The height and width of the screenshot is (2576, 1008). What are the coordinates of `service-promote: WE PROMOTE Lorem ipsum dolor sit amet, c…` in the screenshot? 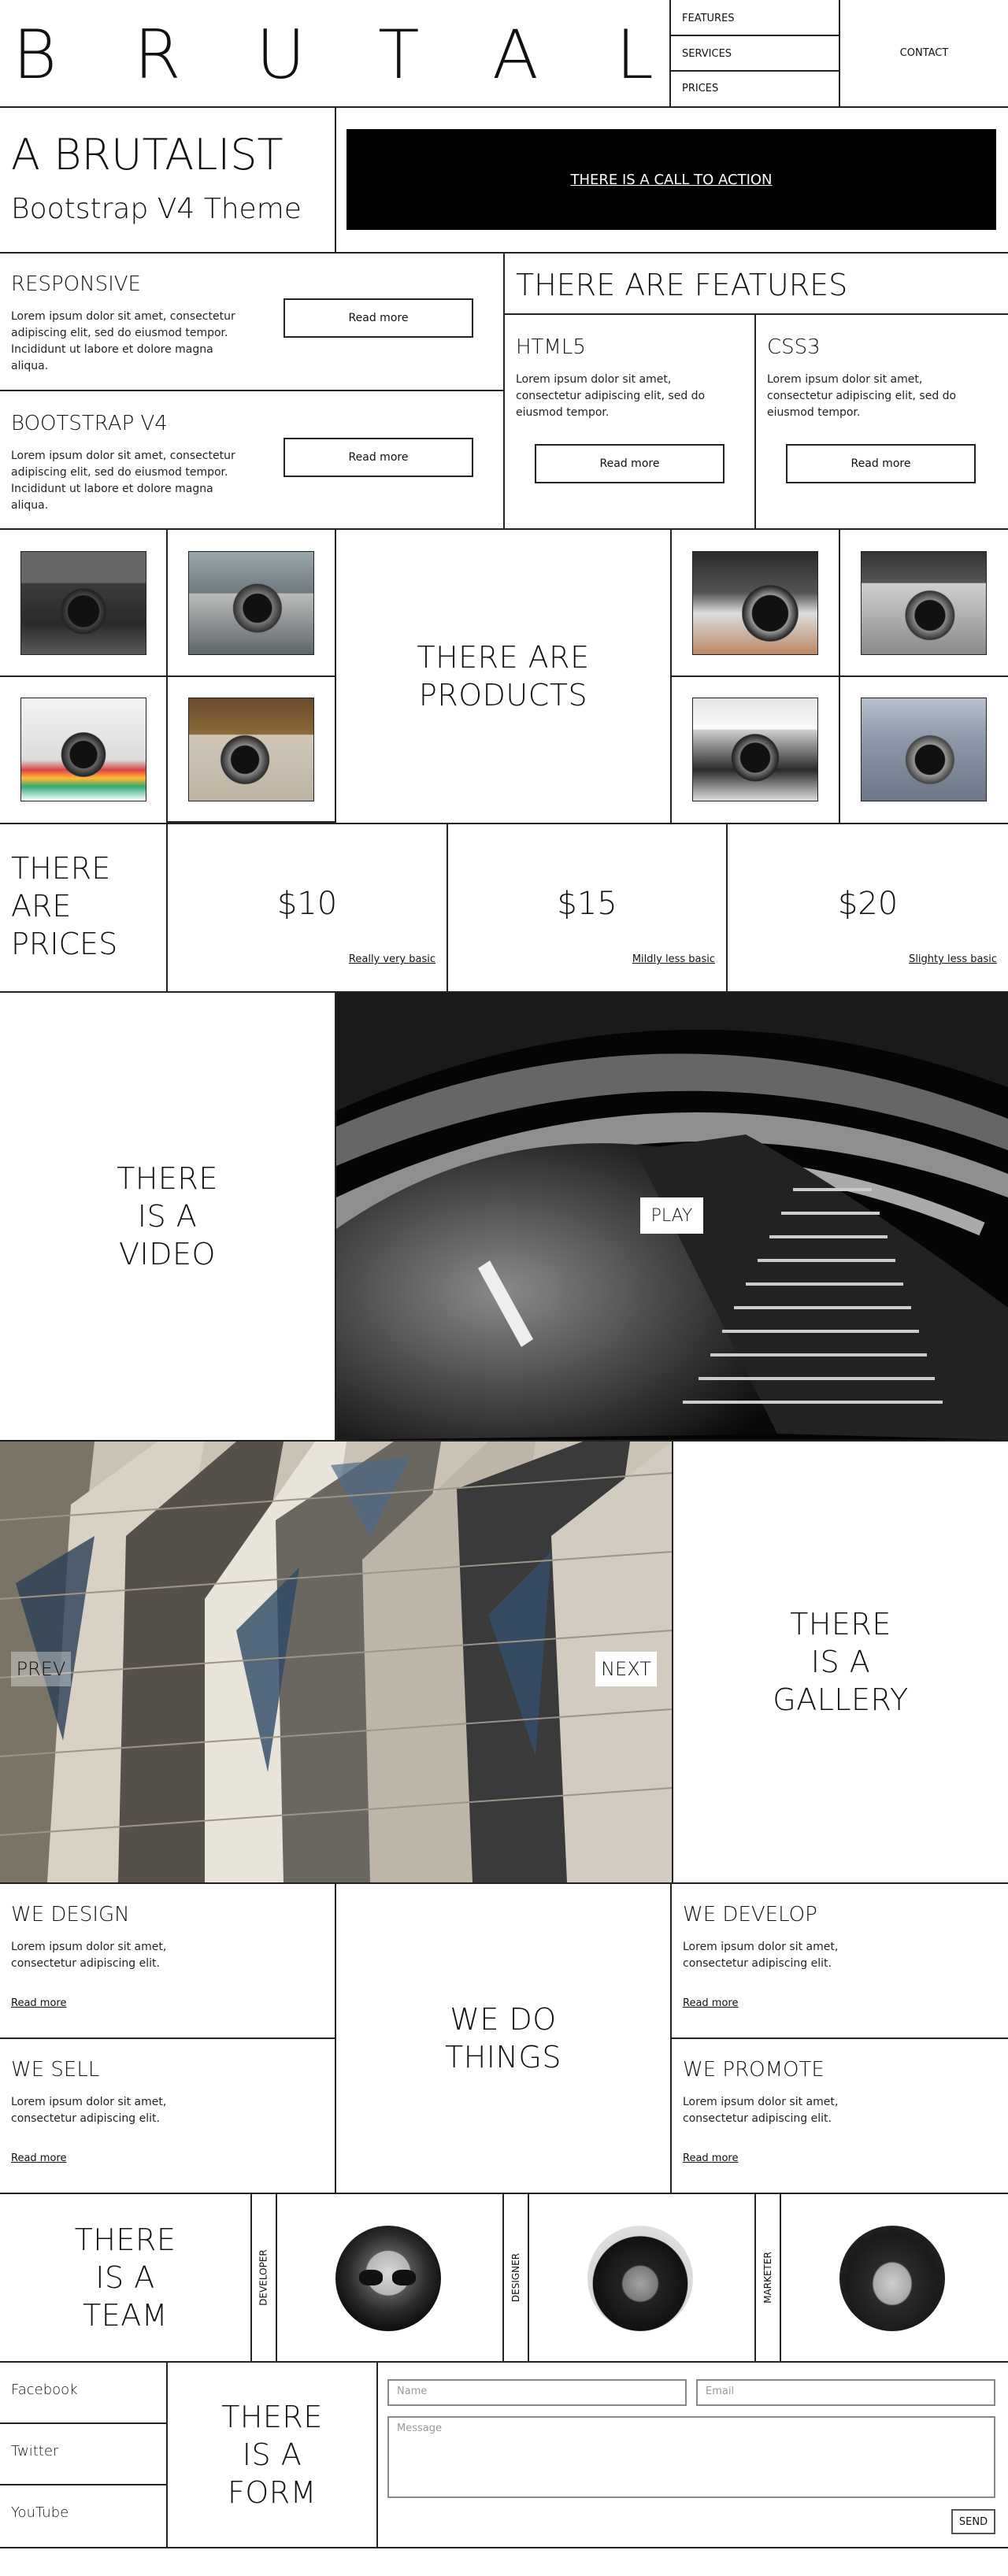 It's located at (840, 2116).